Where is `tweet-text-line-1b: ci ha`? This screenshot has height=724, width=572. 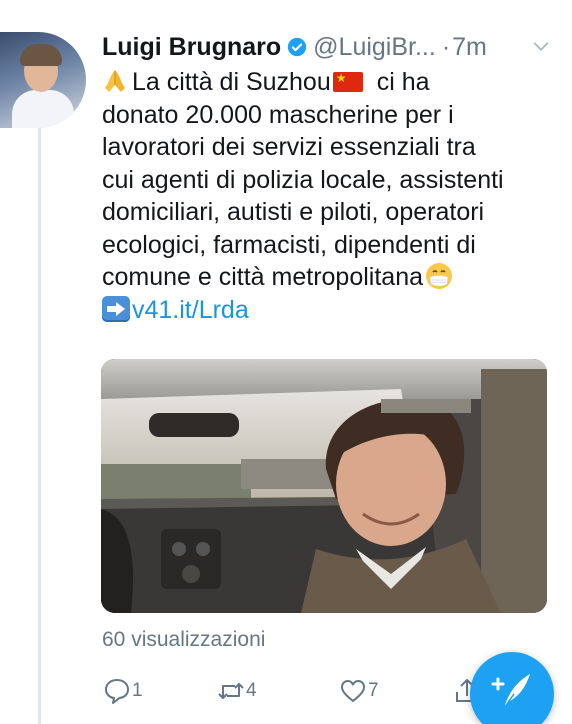
tweet-text-line-1b: ci ha is located at coordinates (403, 82).